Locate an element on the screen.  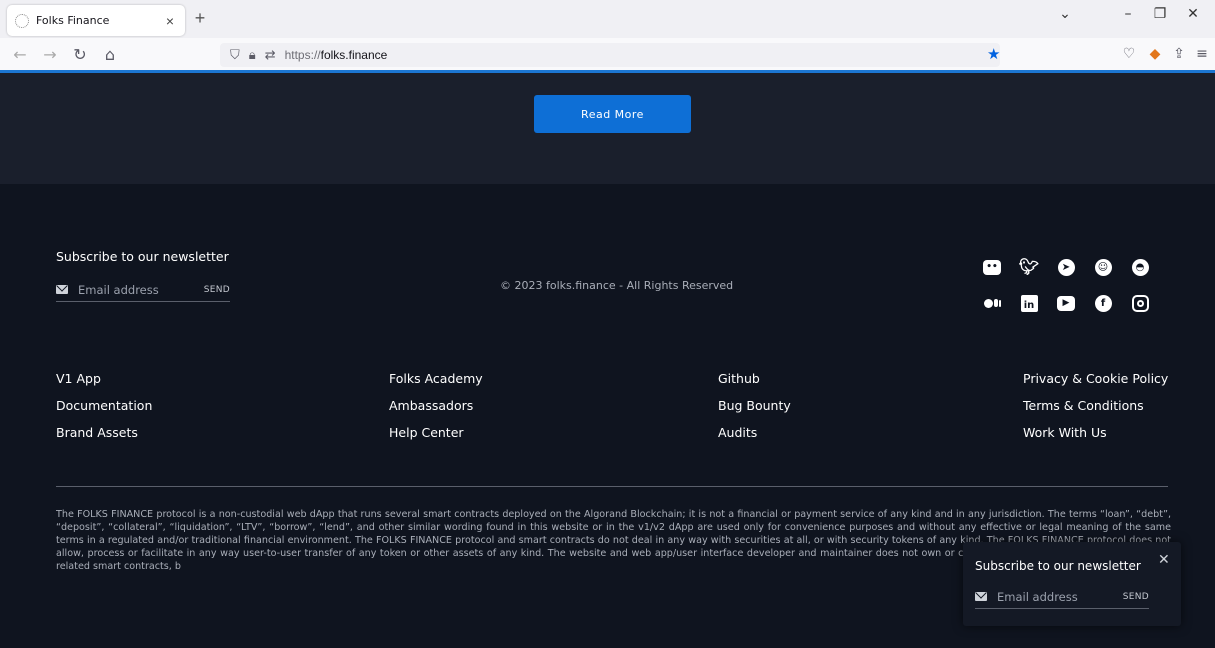
footer-divider is located at coordinates (612, 486).